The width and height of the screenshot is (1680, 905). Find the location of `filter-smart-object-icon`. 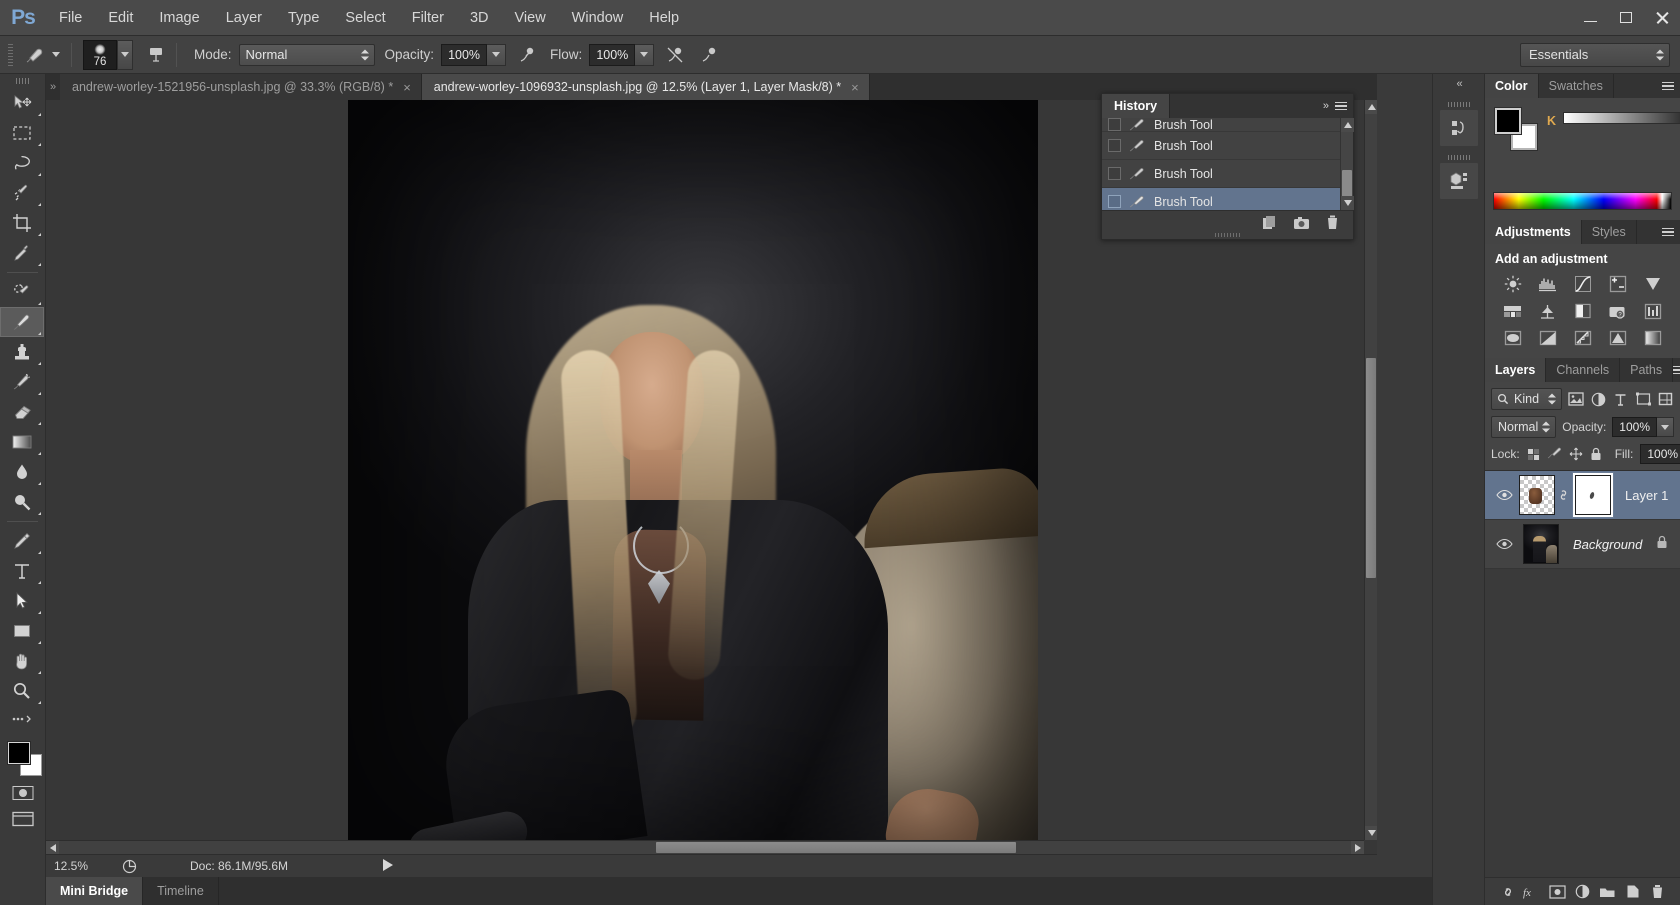

filter-smart-object-icon is located at coordinates (1665, 399).